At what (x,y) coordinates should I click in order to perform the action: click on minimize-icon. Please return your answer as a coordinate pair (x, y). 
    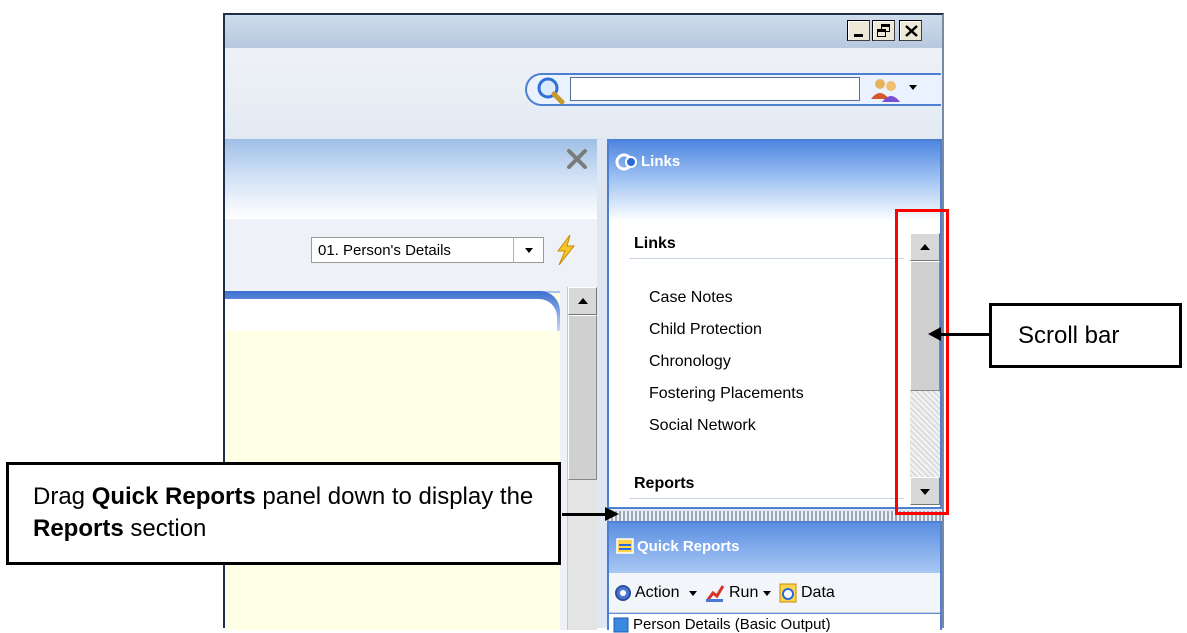
    Looking at the image, I should click on (858, 35).